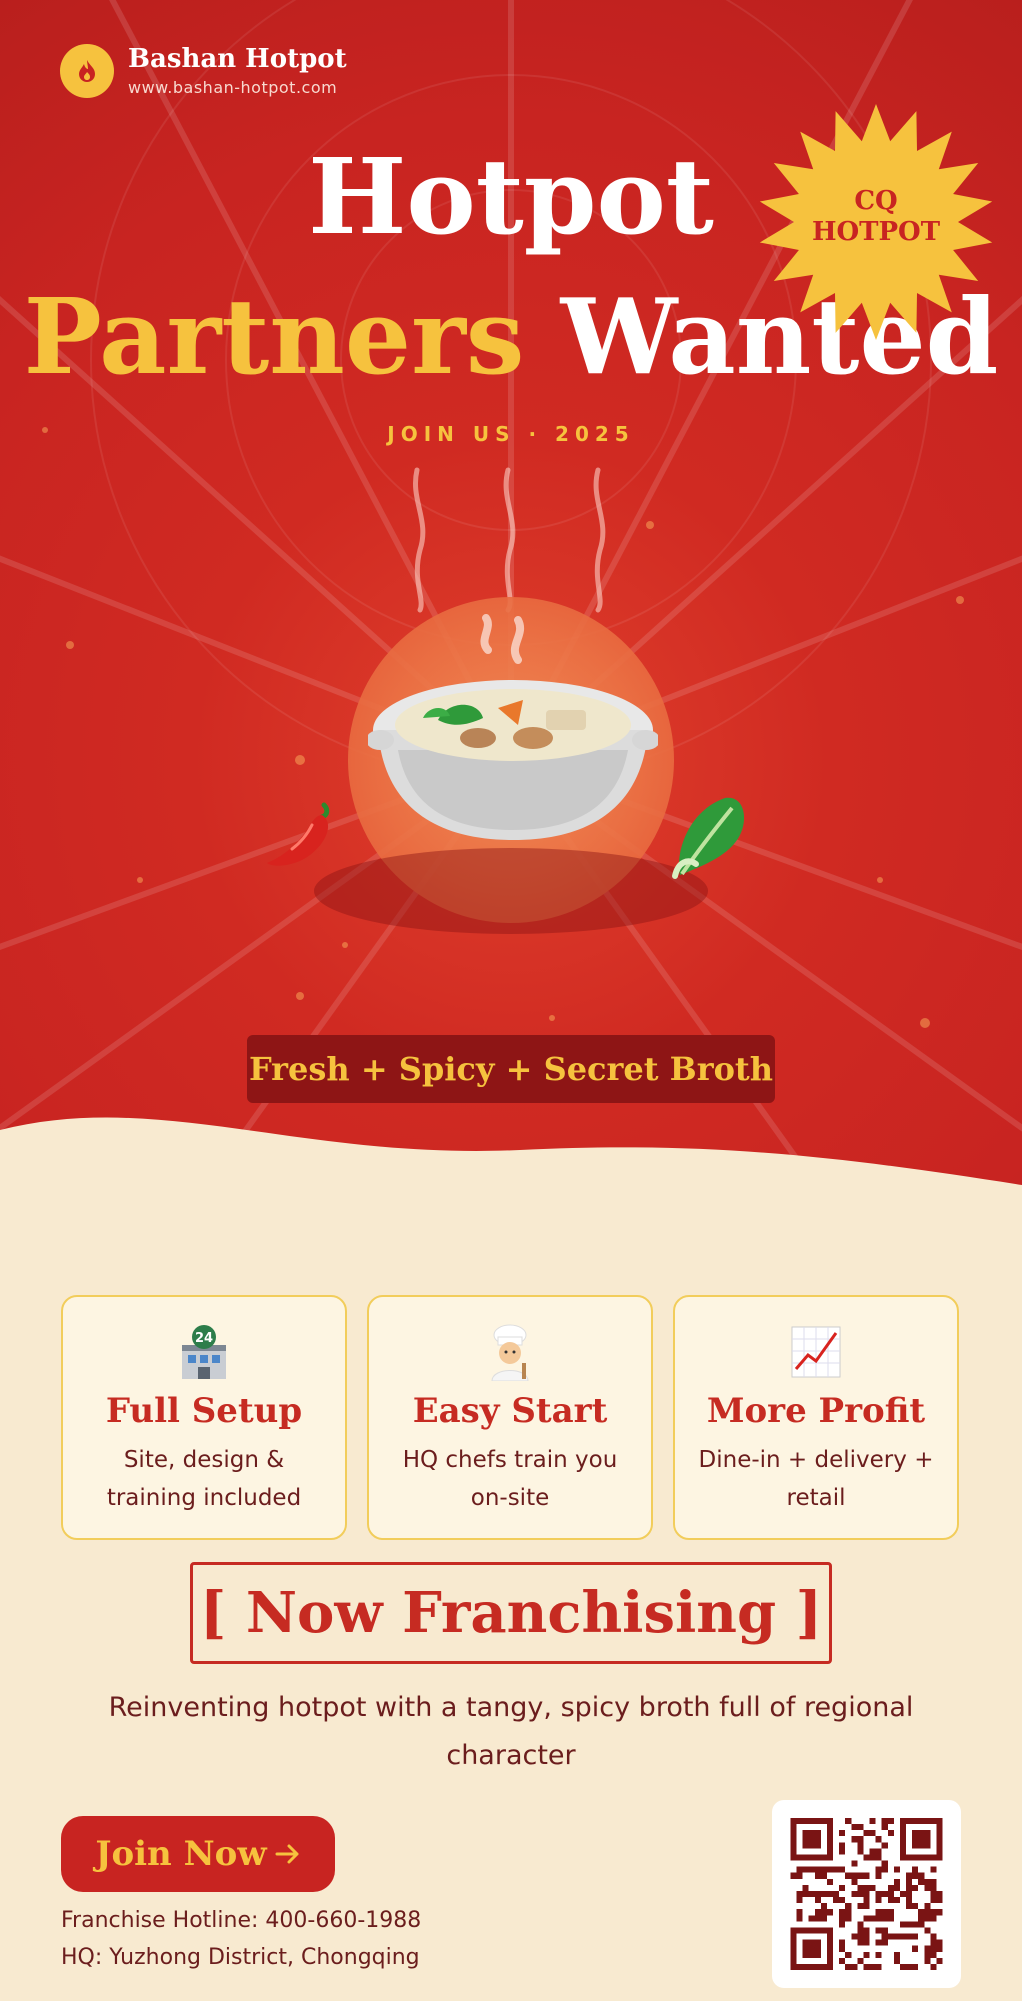  What do you see at coordinates (816, 1411) in the screenshot?
I see `card-title: More Profit` at bounding box center [816, 1411].